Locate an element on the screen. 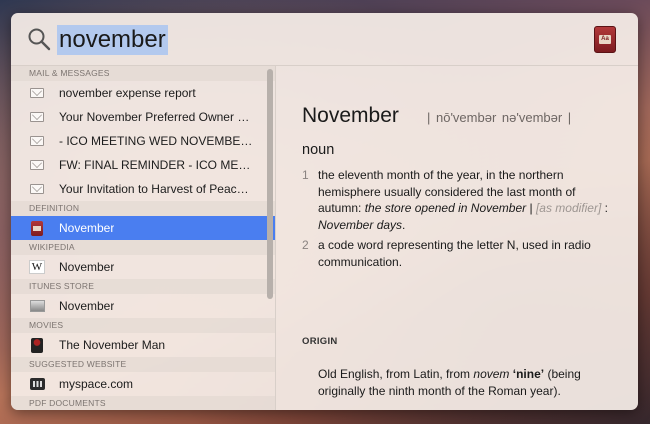 The height and width of the screenshot is (424, 650). result-item: The November Man is located at coordinates (143, 345).